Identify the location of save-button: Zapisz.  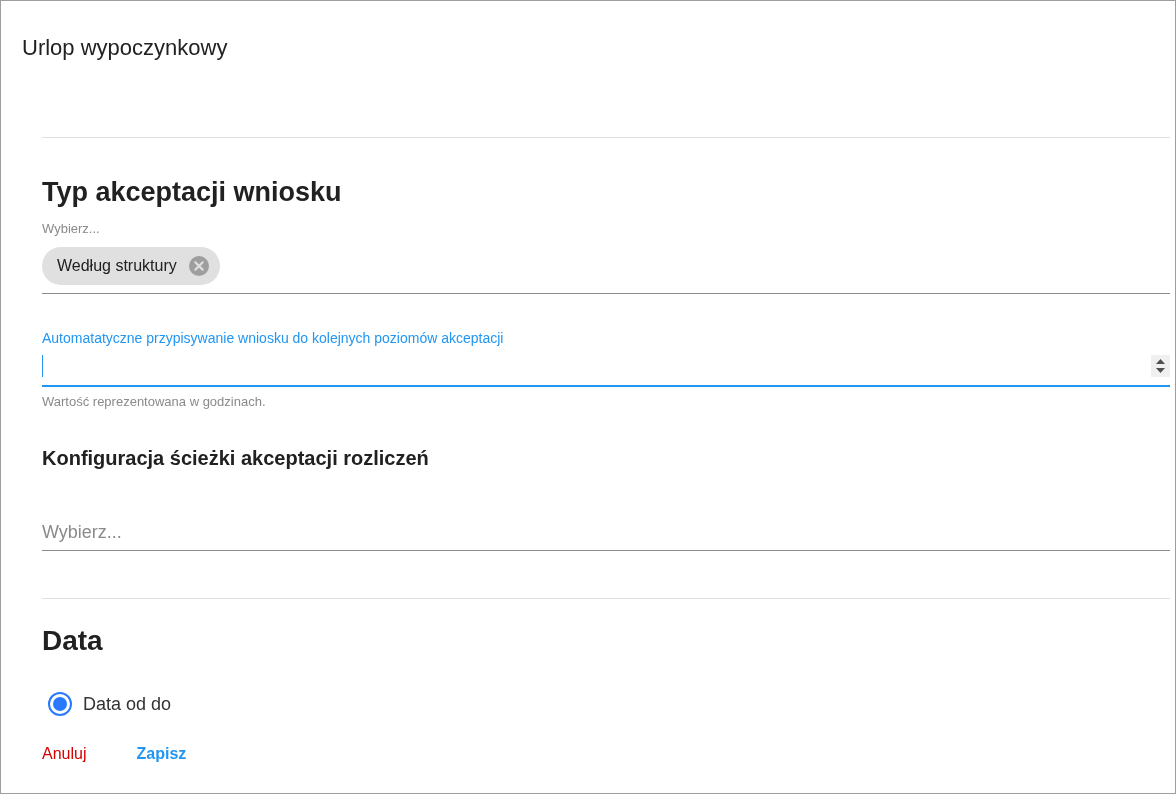
(161, 754).